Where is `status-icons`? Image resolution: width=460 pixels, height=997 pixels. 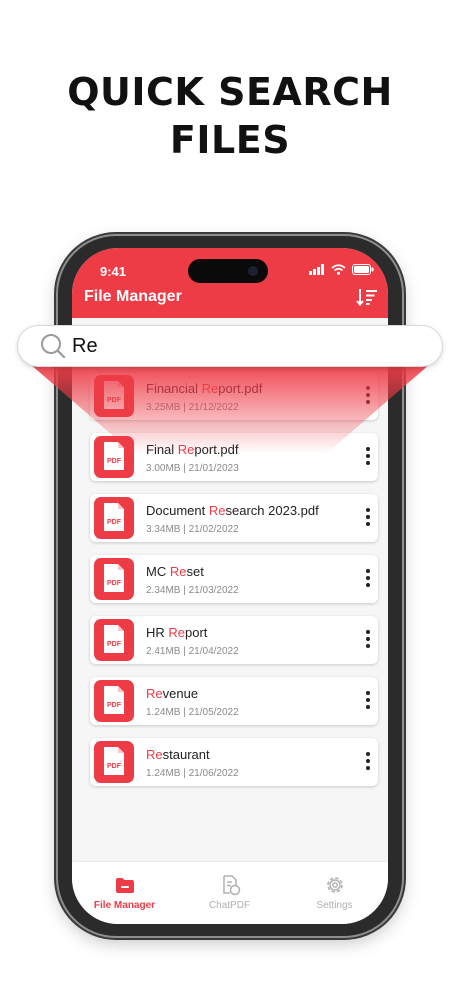 status-icons is located at coordinates (341, 269).